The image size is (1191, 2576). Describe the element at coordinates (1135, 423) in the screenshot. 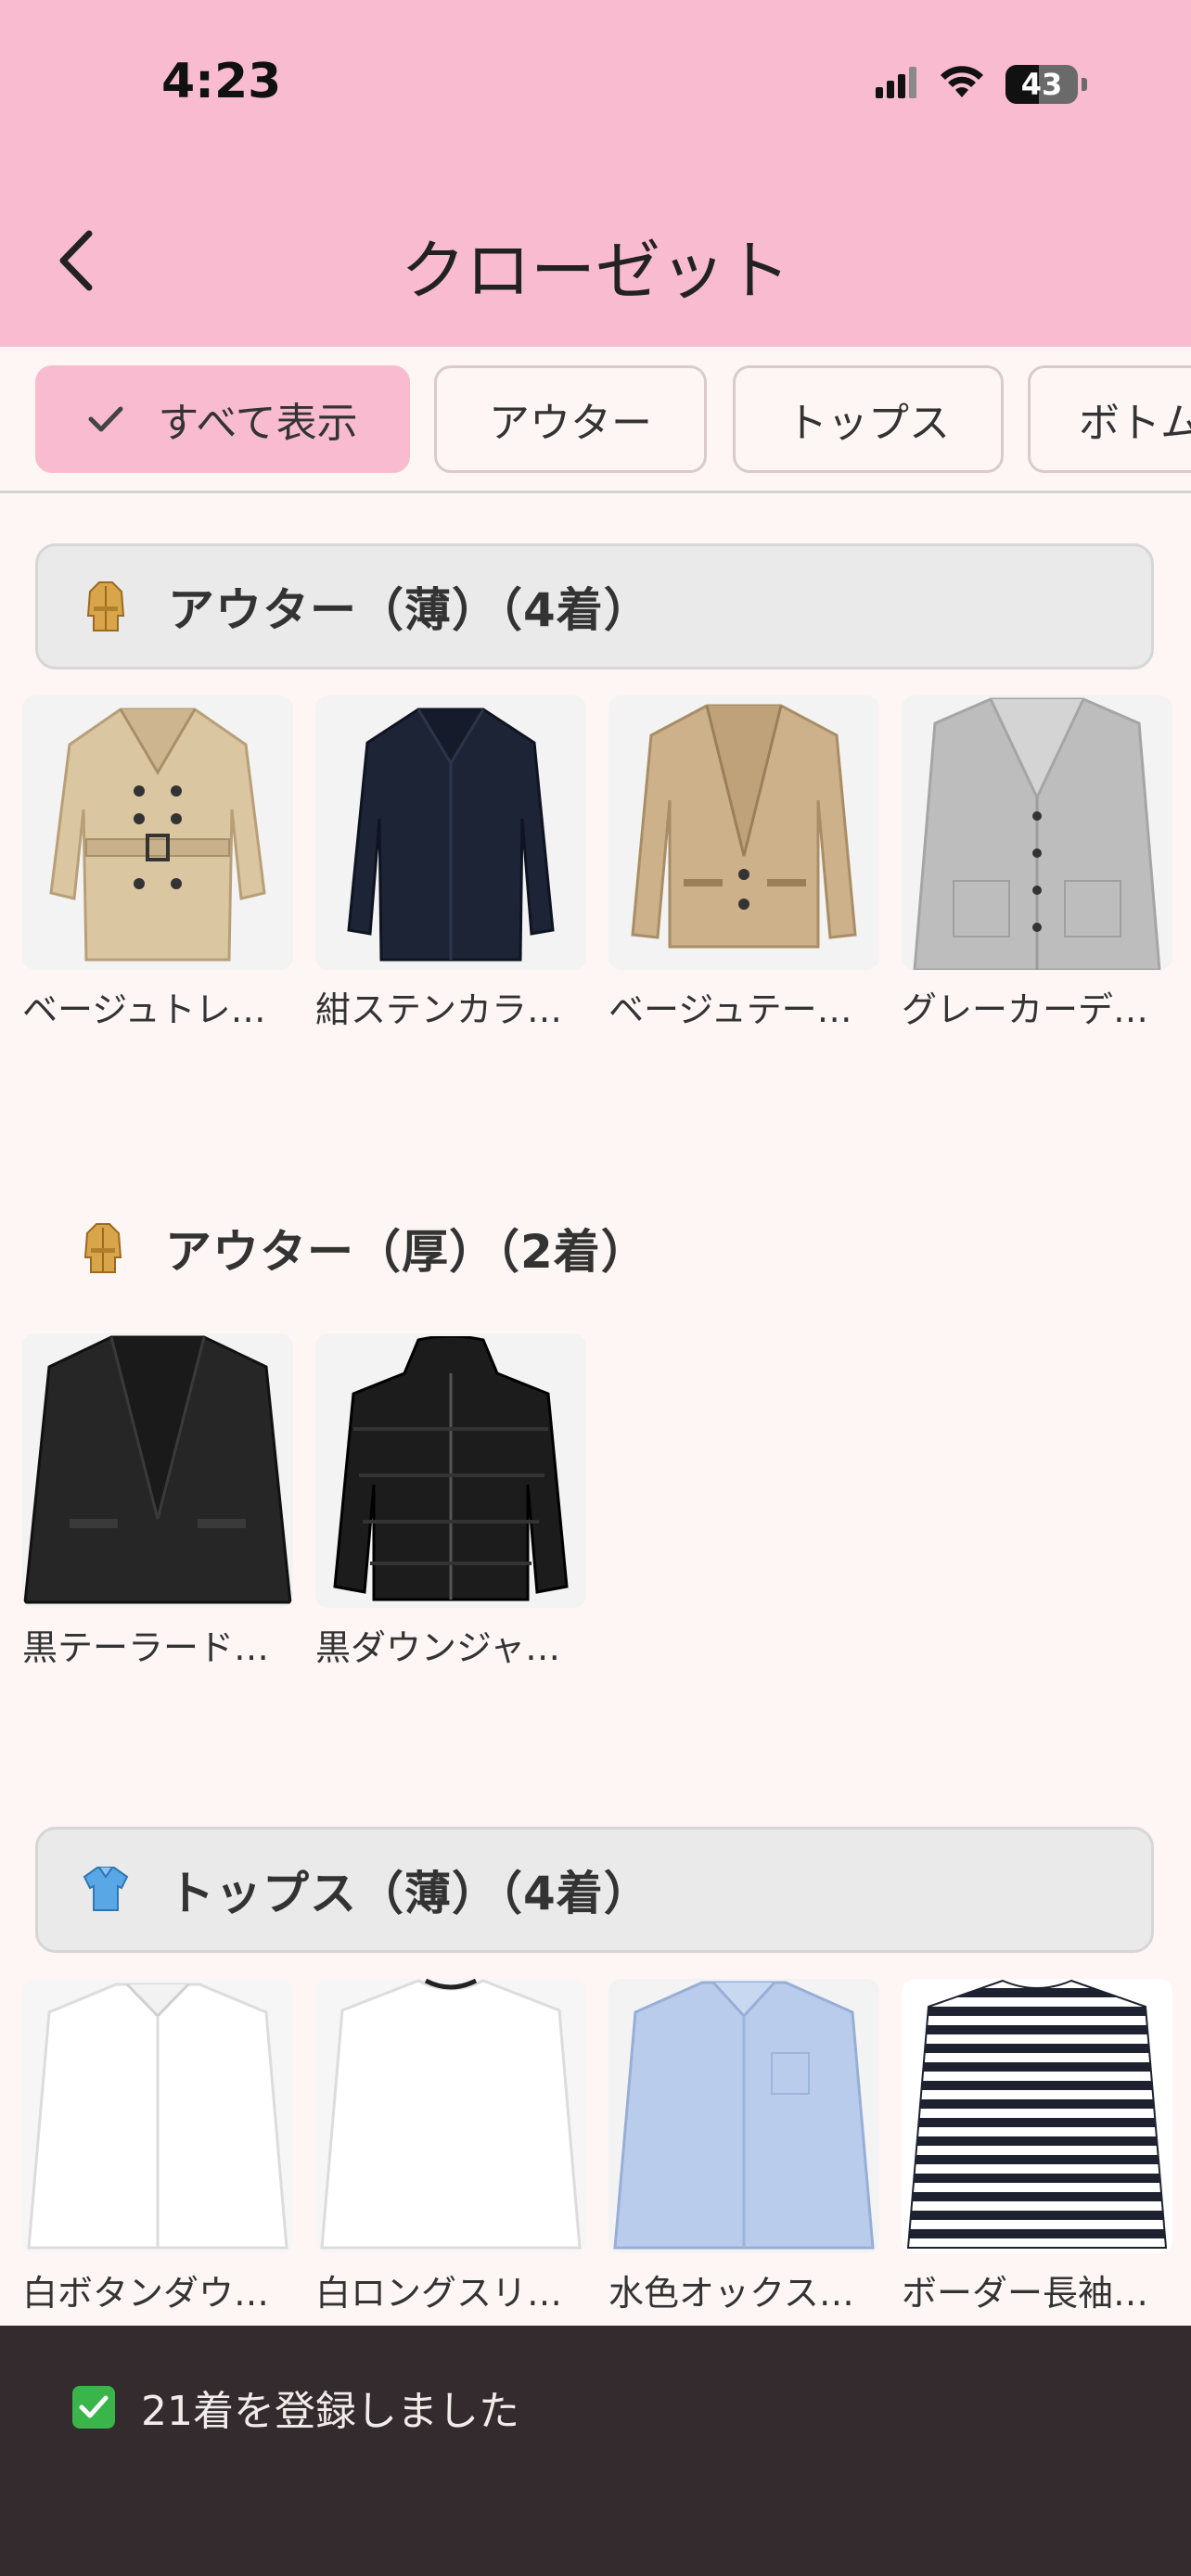

I see `filter-chip-label: ボトムス` at that location.